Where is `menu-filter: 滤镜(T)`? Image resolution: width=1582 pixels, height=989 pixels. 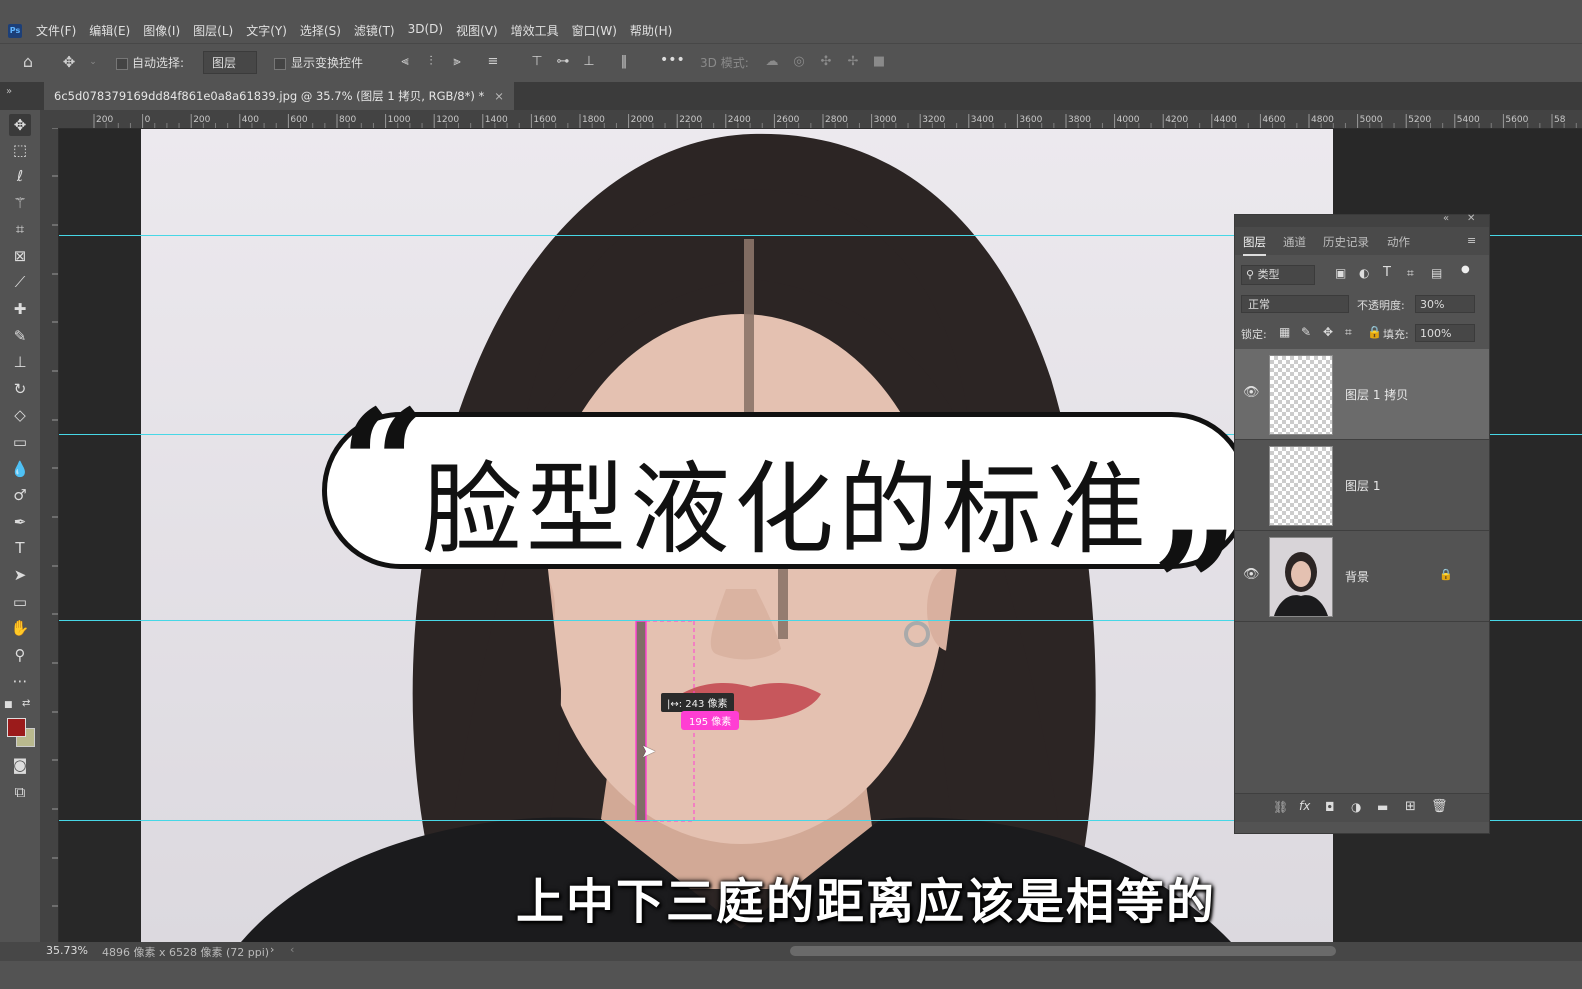 menu-filter: 滤镜(T) is located at coordinates (374, 30).